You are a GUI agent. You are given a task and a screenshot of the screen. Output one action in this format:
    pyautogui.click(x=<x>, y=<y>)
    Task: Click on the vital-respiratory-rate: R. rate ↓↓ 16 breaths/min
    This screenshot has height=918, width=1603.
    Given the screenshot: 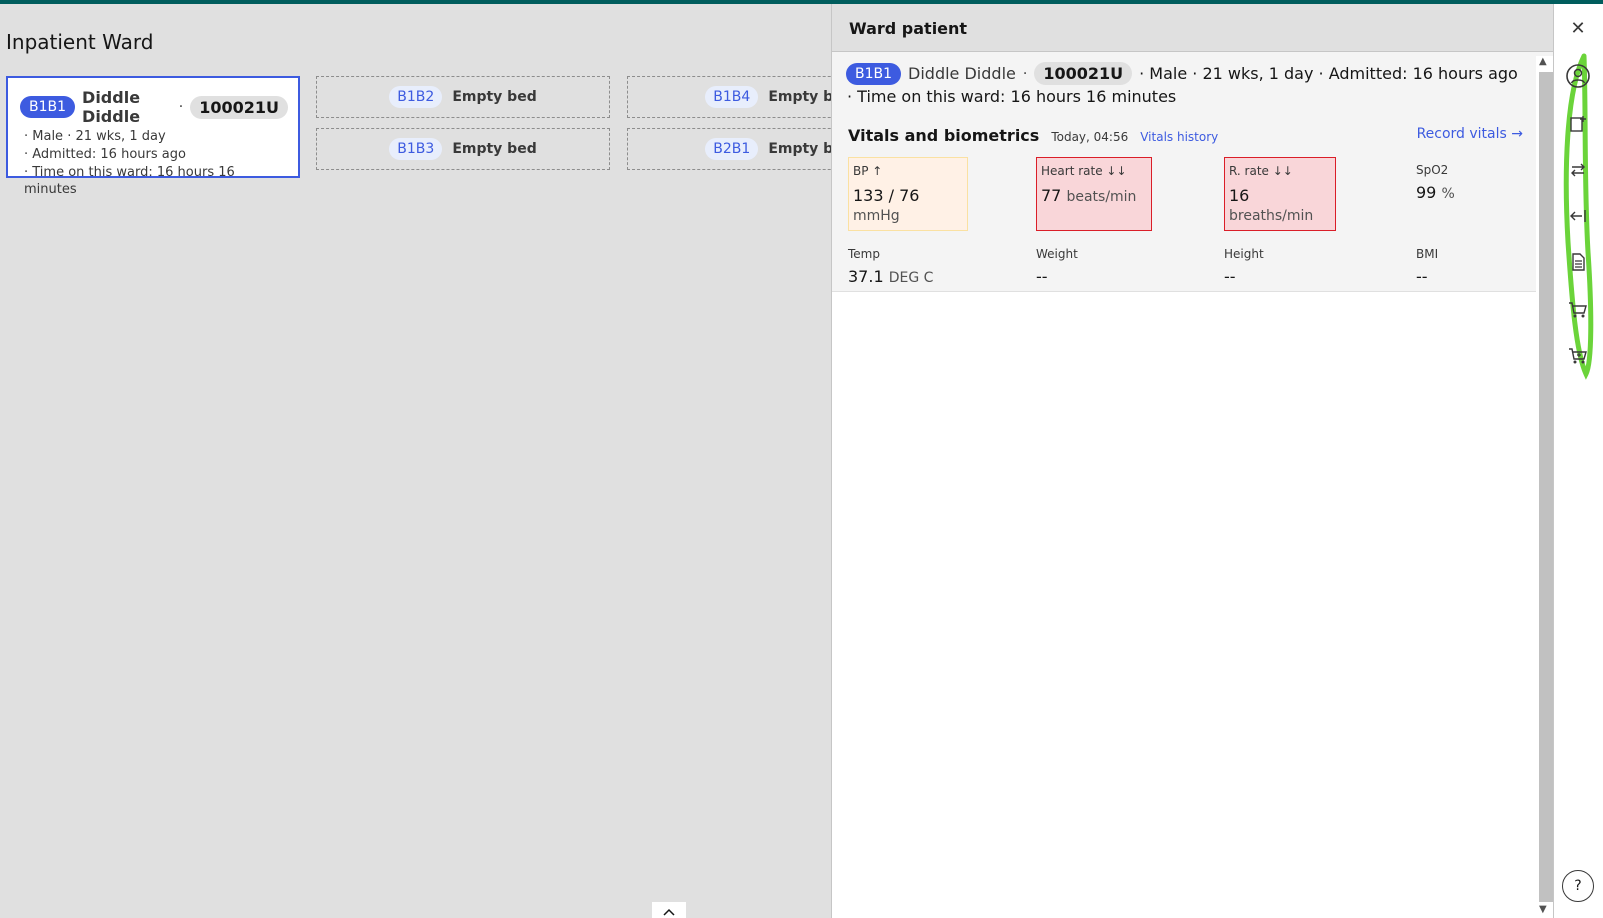 What is the action you would take?
    pyautogui.click(x=1280, y=194)
    